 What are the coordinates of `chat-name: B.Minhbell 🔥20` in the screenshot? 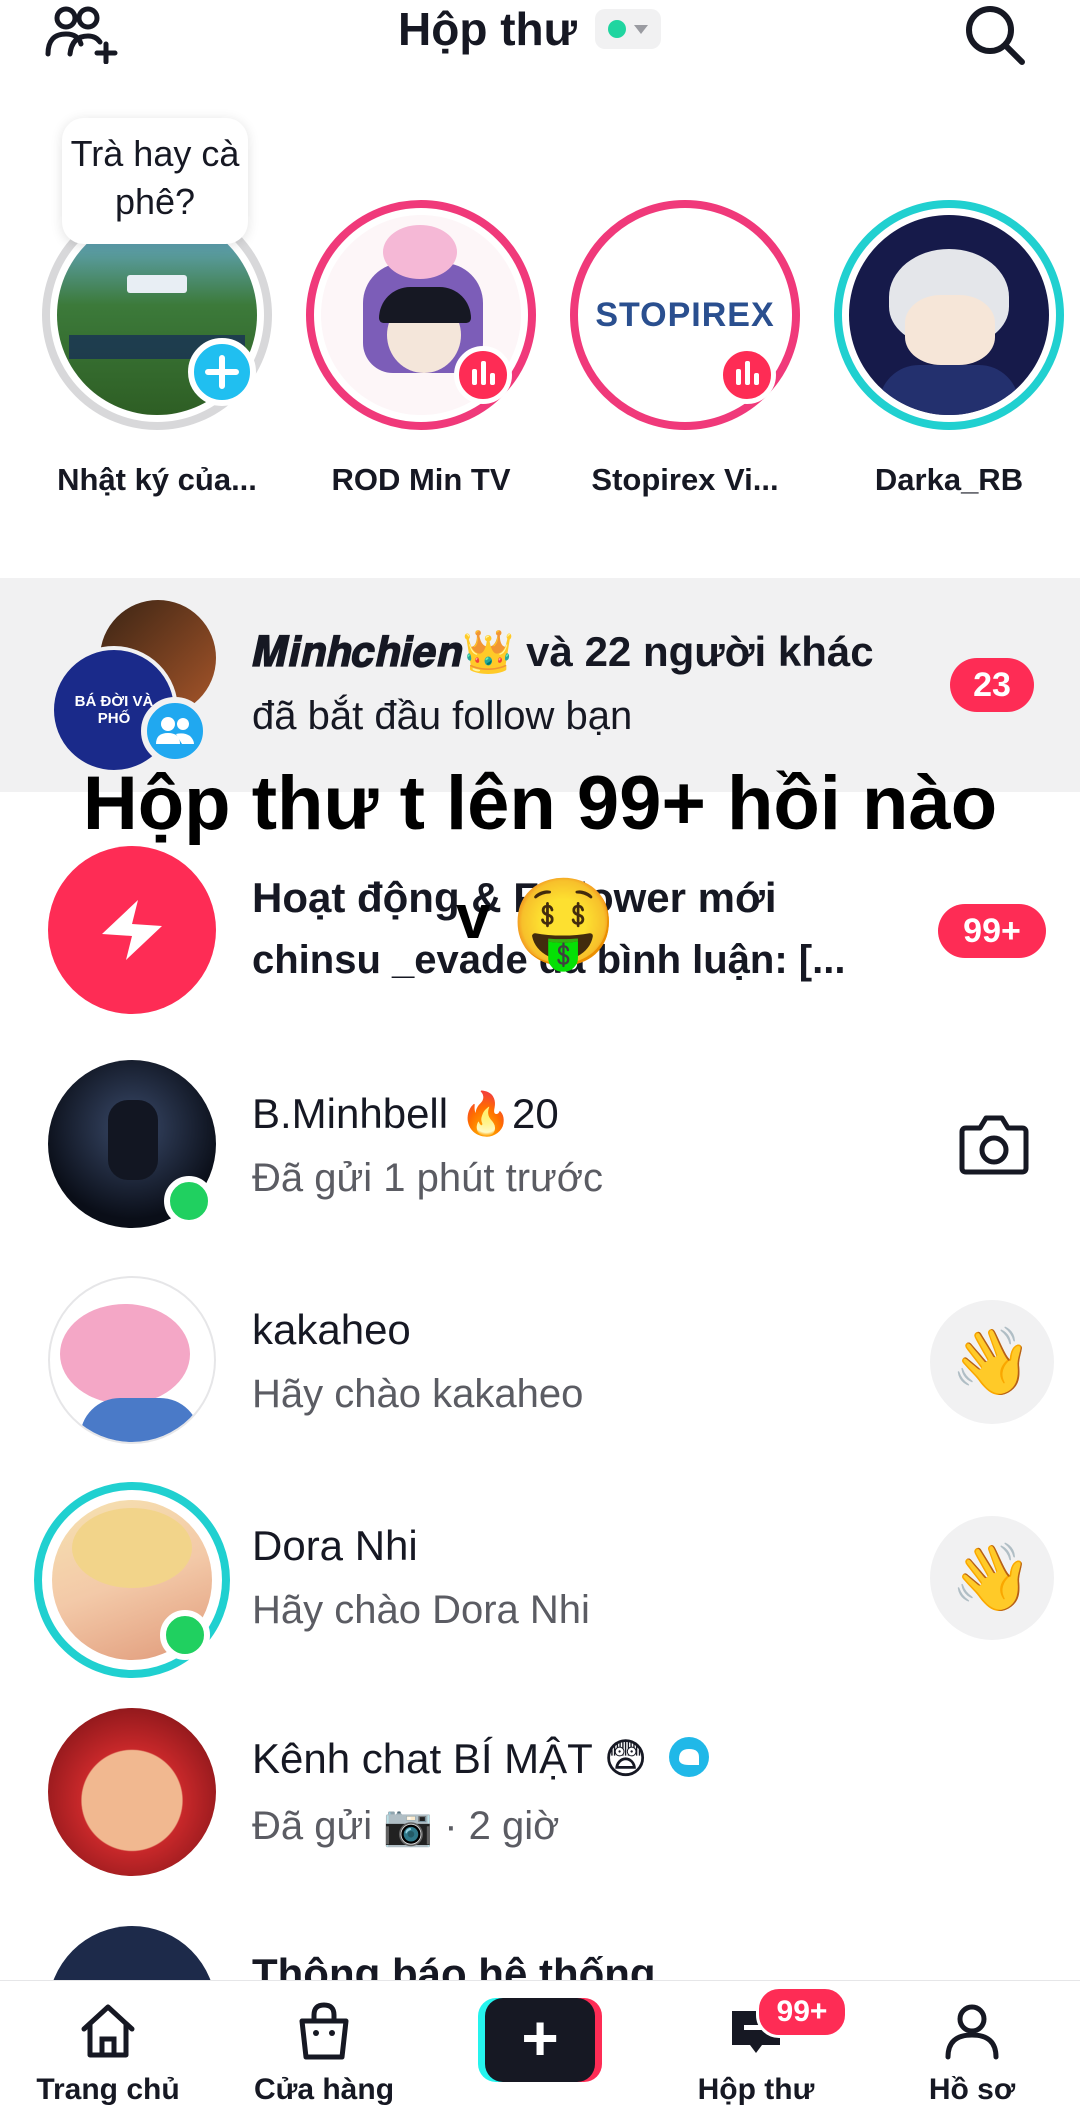 It's located at (405, 1113).